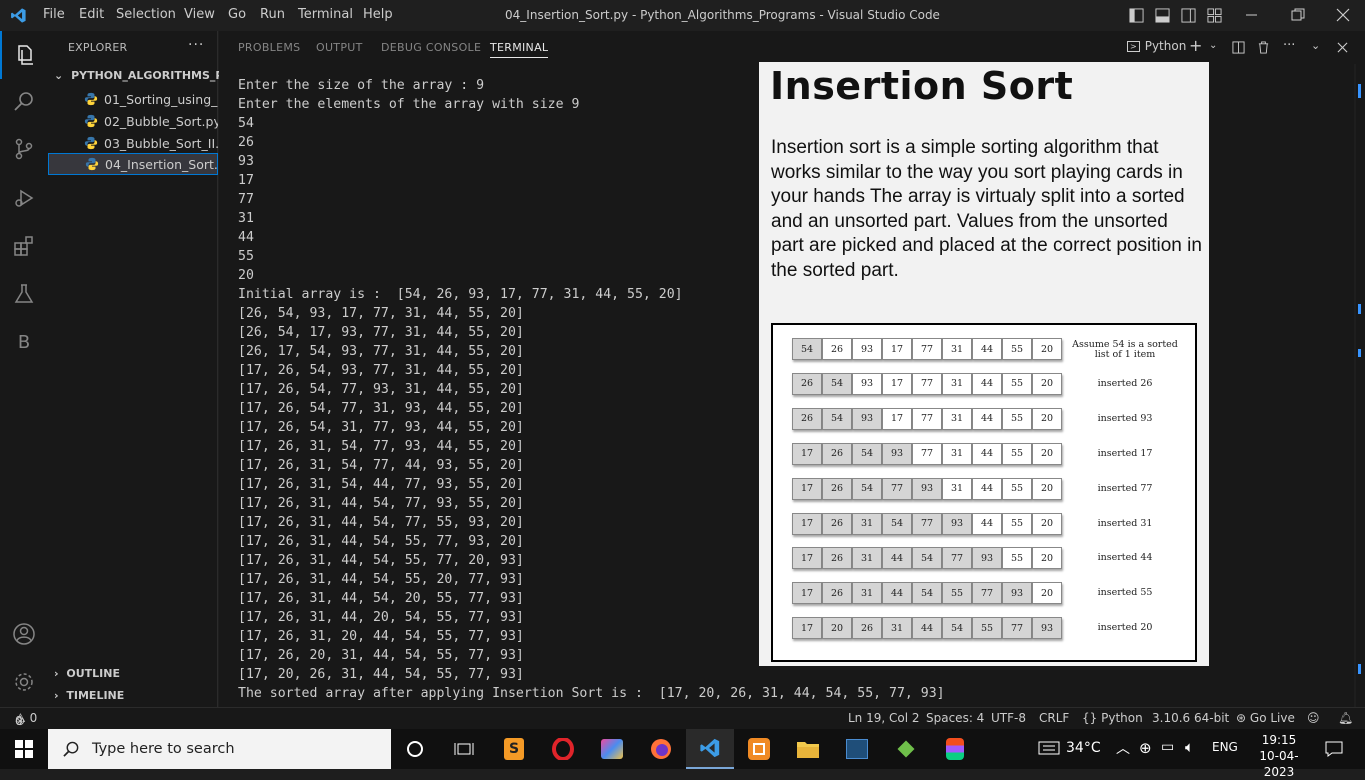 This screenshot has height=780, width=1365. What do you see at coordinates (1360, 385) in the screenshot?
I see `terminal-scrollbar` at bounding box center [1360, 385].